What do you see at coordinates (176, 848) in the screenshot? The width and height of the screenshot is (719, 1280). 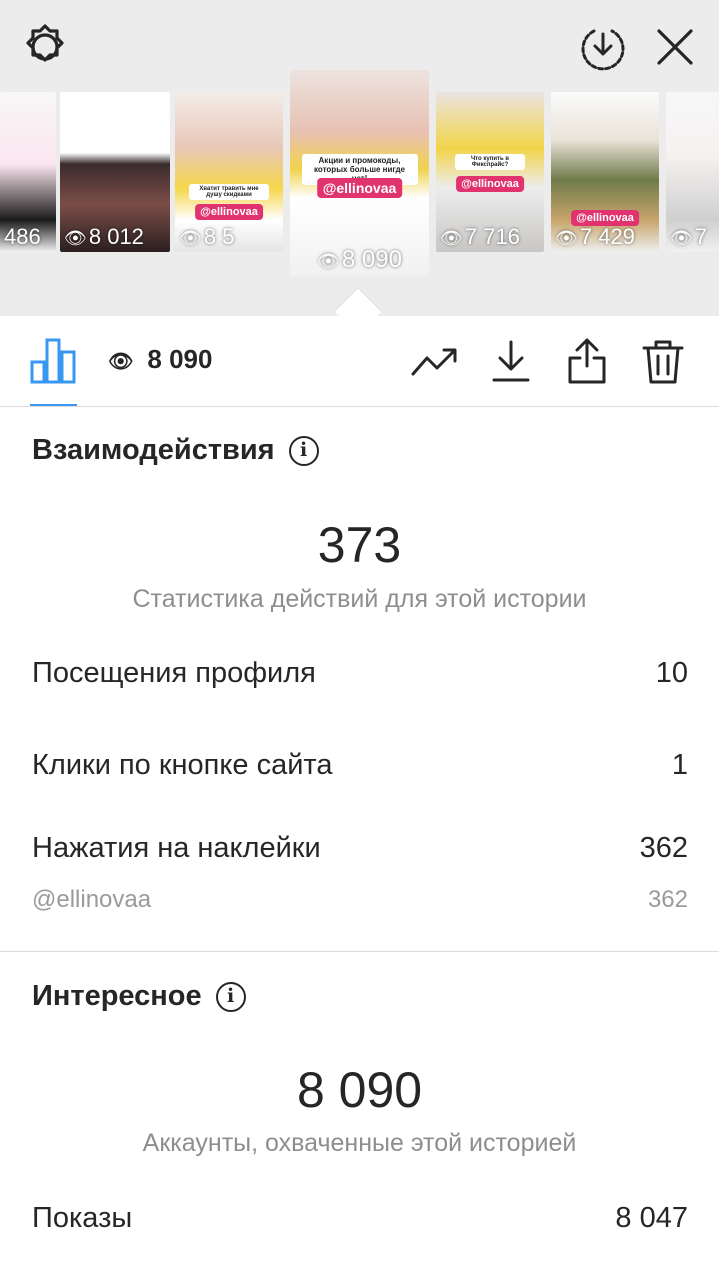 I see `stat-label: Нажатия на наклейки` at bounding box center [176, 848].